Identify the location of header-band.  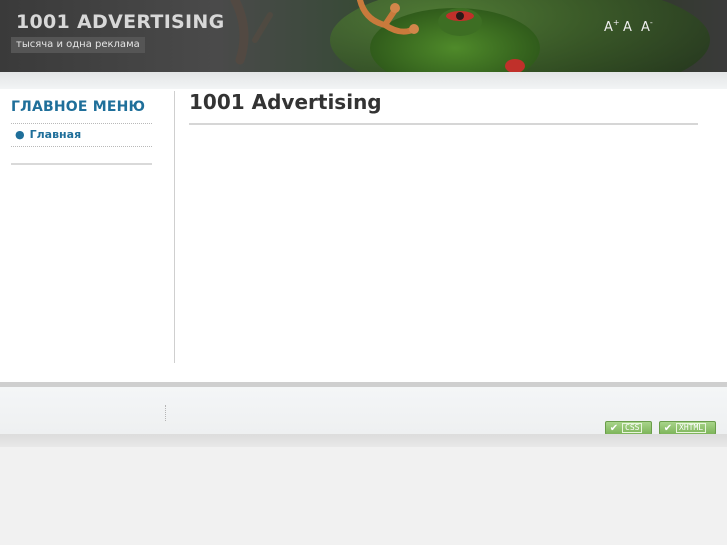
(363, 80).